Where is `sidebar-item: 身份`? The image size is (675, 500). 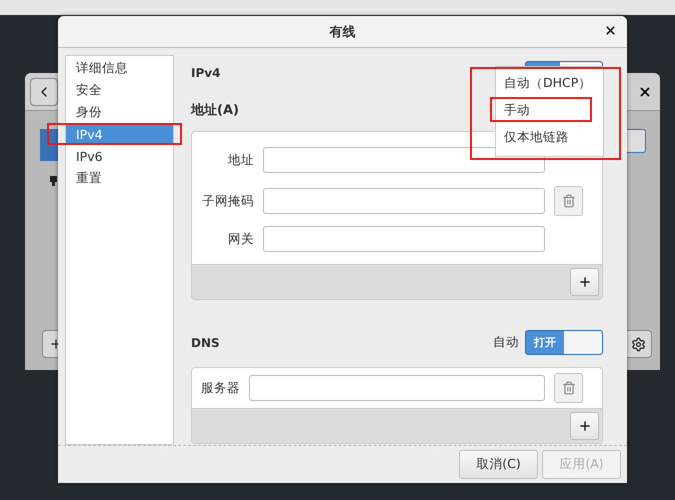
sidebar-item: 身份 is located at coordinates (119, 112).